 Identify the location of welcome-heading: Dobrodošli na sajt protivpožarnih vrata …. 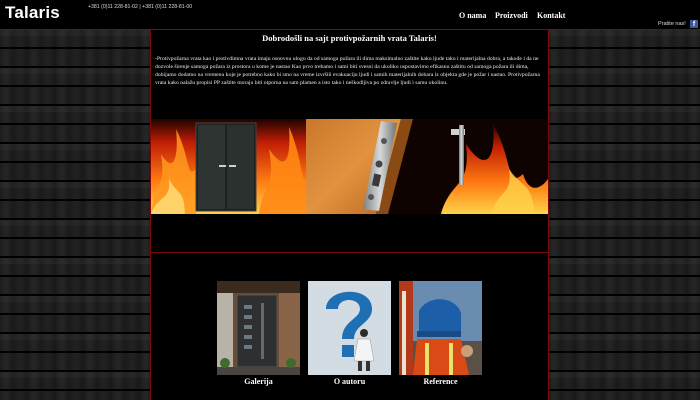
(349, 38).